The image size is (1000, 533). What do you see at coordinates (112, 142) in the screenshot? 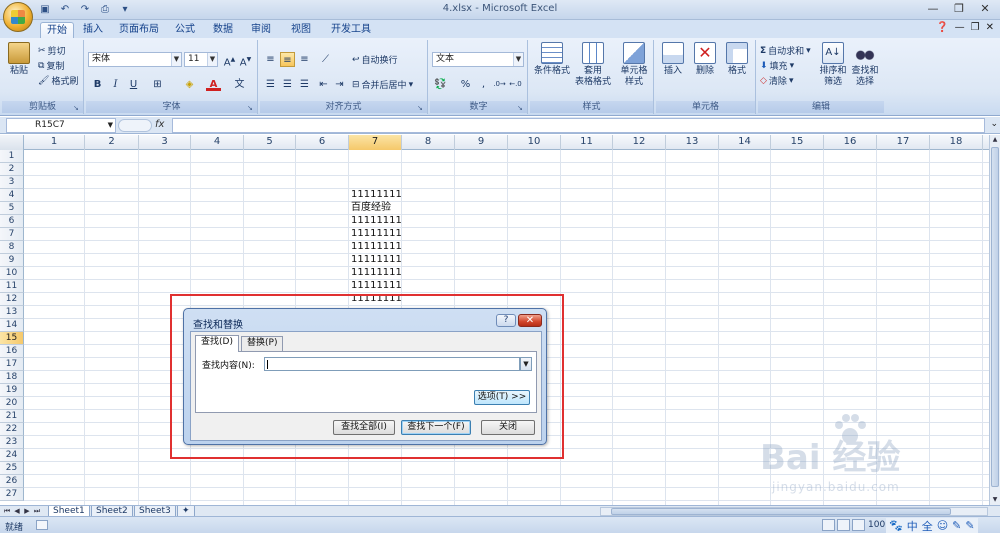
I see `column-header: 2` at bounding box center [112, 142].